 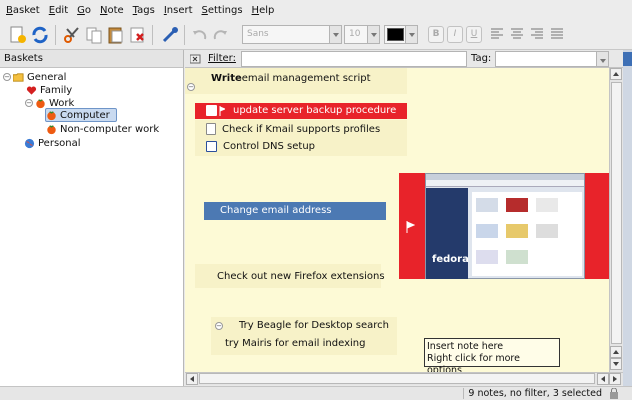 I want to click on tree-item-label: Family, so click(x=56, y=90).